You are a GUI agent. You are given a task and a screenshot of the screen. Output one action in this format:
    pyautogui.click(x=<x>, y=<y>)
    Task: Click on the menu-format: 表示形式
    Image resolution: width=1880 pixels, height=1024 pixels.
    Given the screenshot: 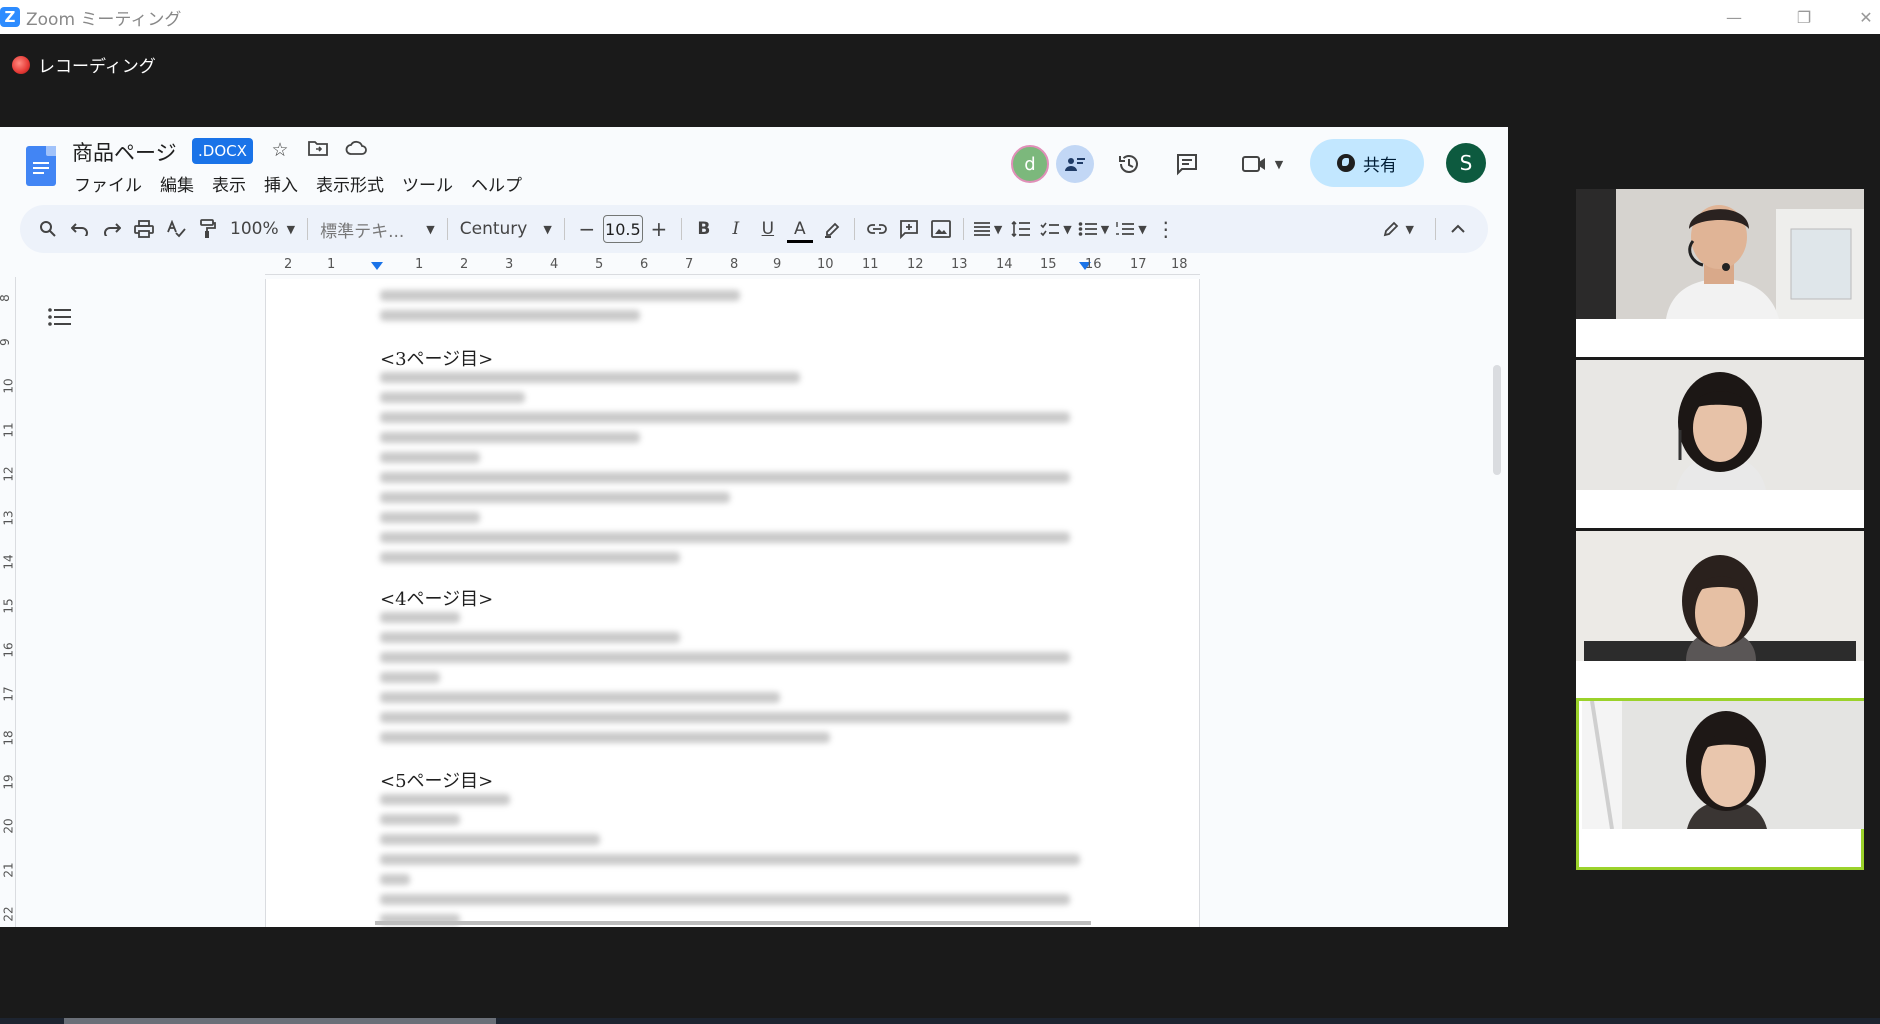 What is the action you would take?
    pyautogui.click(x=350, y=183)
    